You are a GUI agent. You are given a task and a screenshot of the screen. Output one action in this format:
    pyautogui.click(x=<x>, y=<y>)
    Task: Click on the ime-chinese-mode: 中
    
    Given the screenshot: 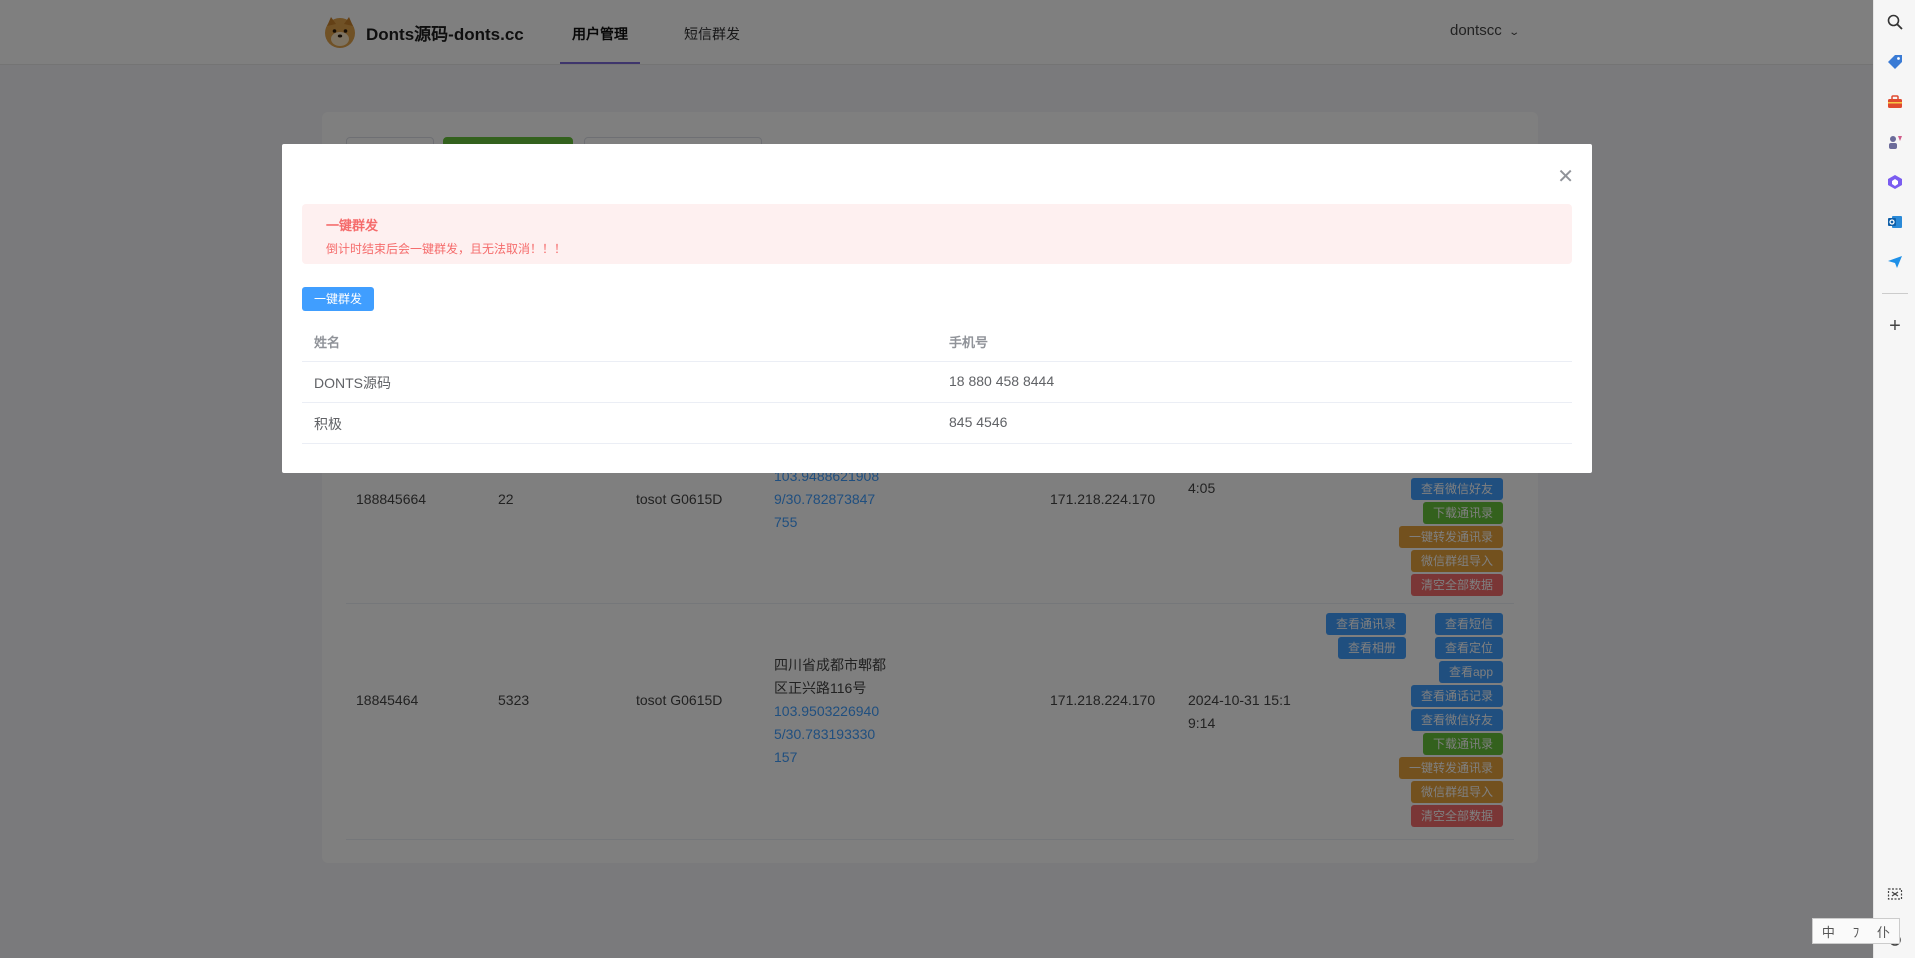 What is the action you would take?
    pyautogui.click(x=1828, y=931)
    